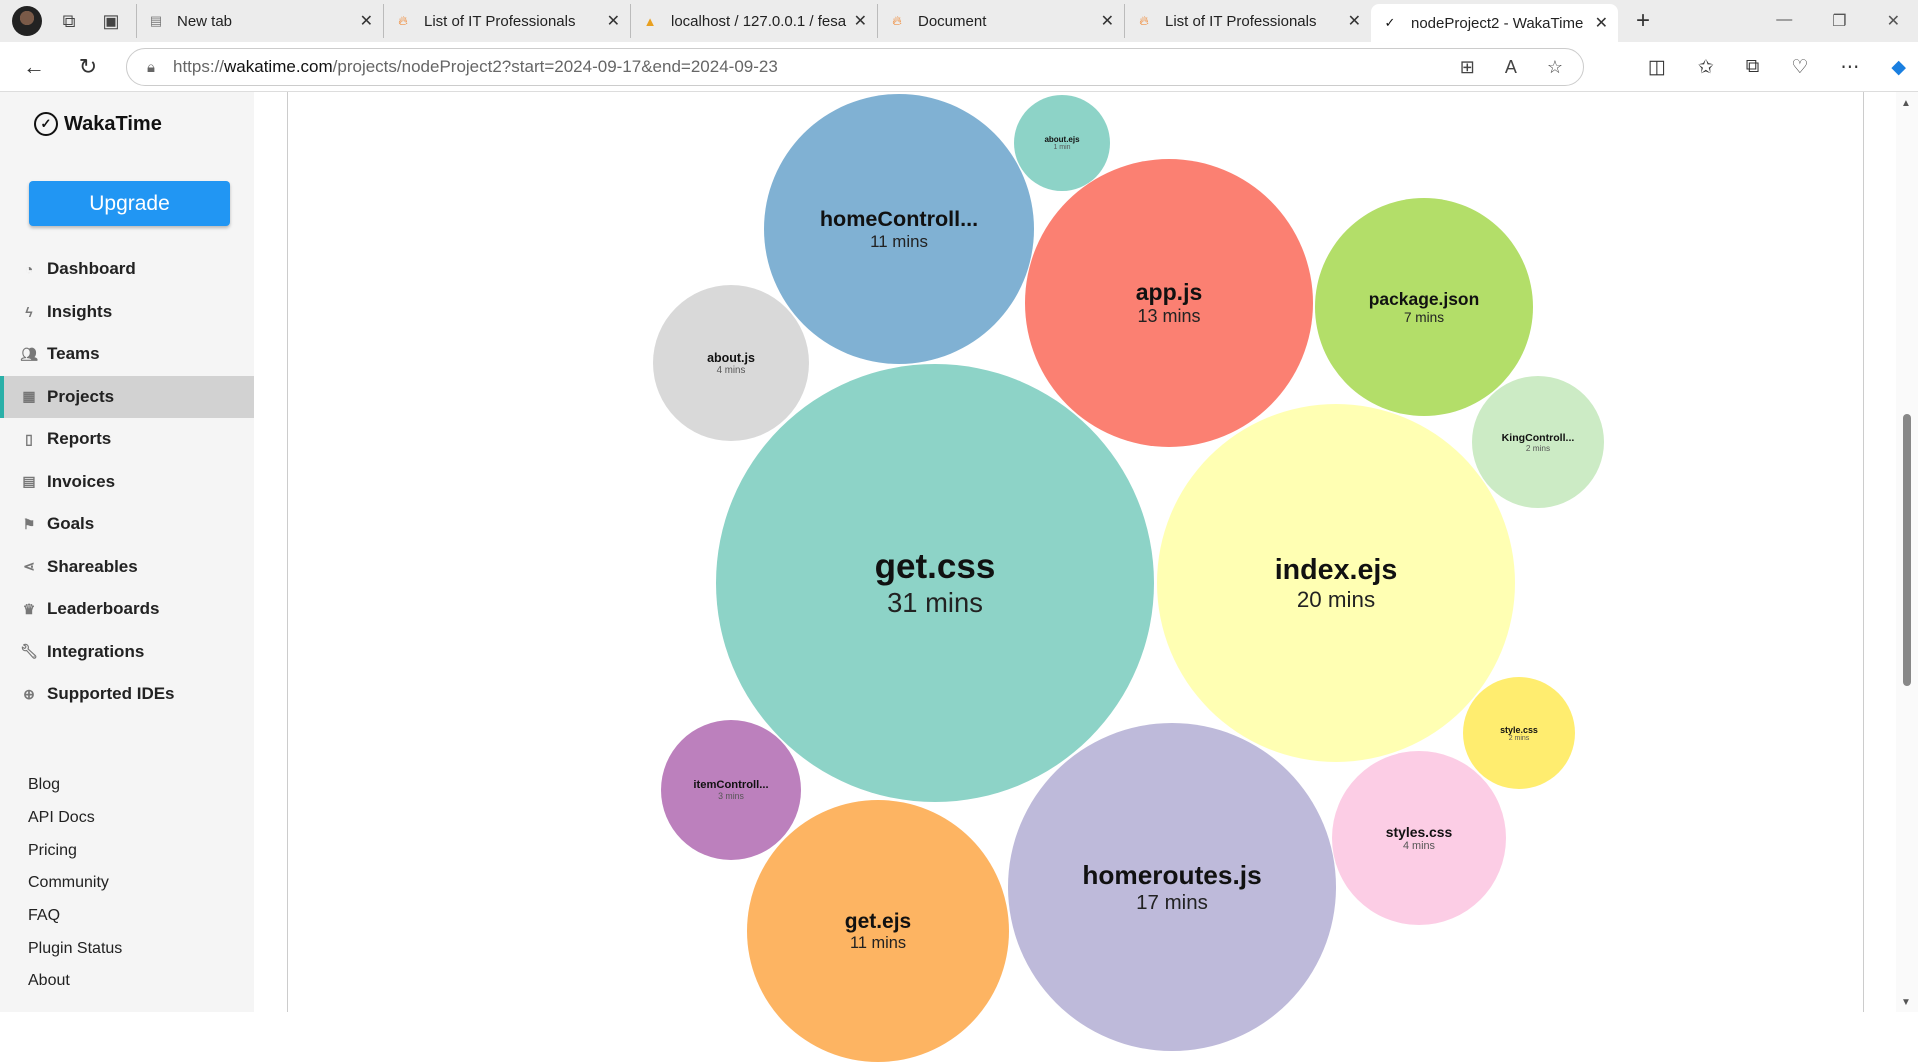 The width and height of the screenshot is (1918, 1062). What do you see at coordinates (29, 566) in the screenshot?
I see `share-icon: ⋖` at bounding box center [29, 566].